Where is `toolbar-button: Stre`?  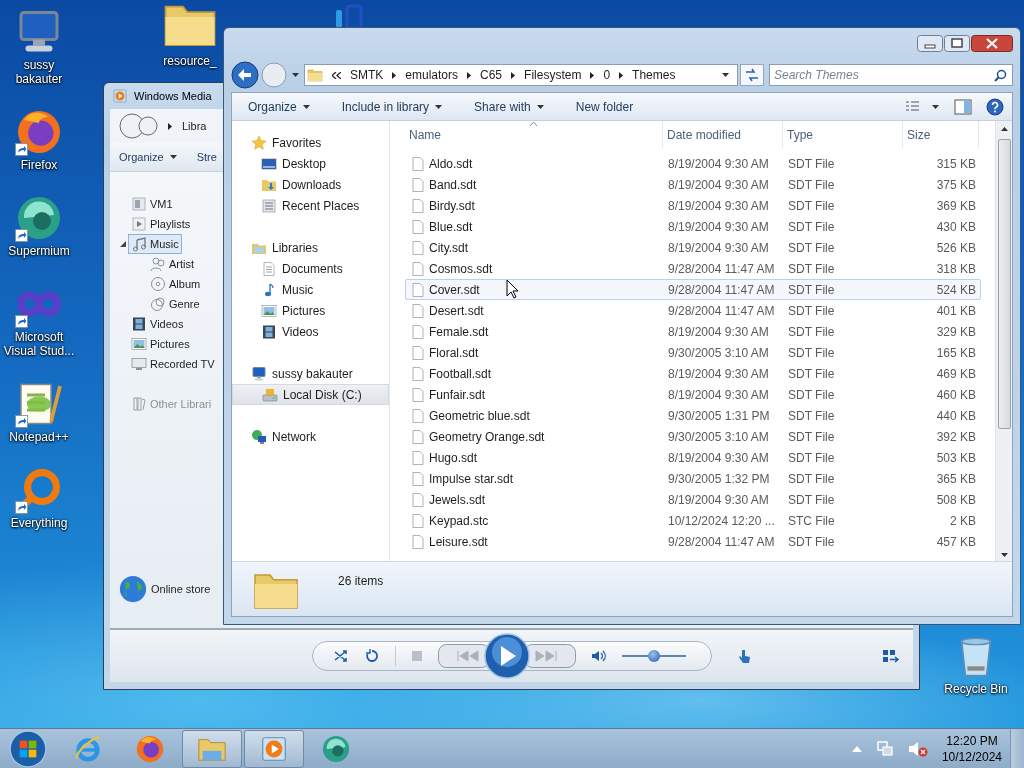
toolbar-button: Stre is located at coordinates (206, 157).